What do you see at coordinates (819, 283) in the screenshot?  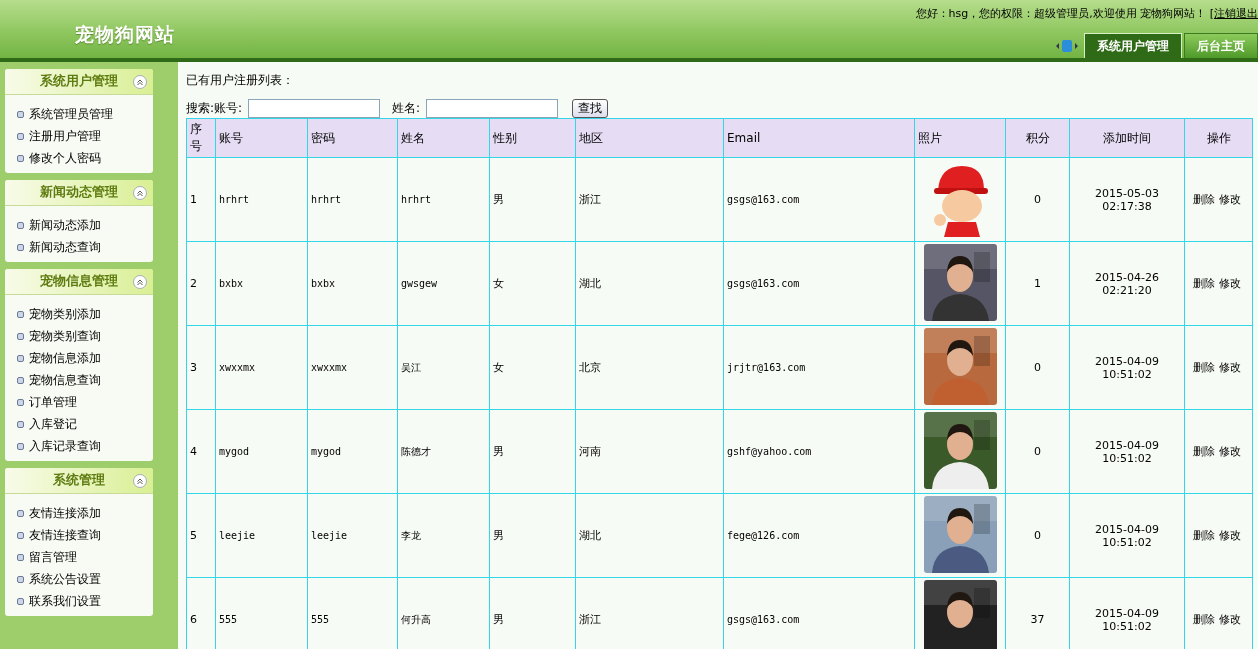 I see `table-cell: gsgs@163.com` at bounding box center [819, 283].